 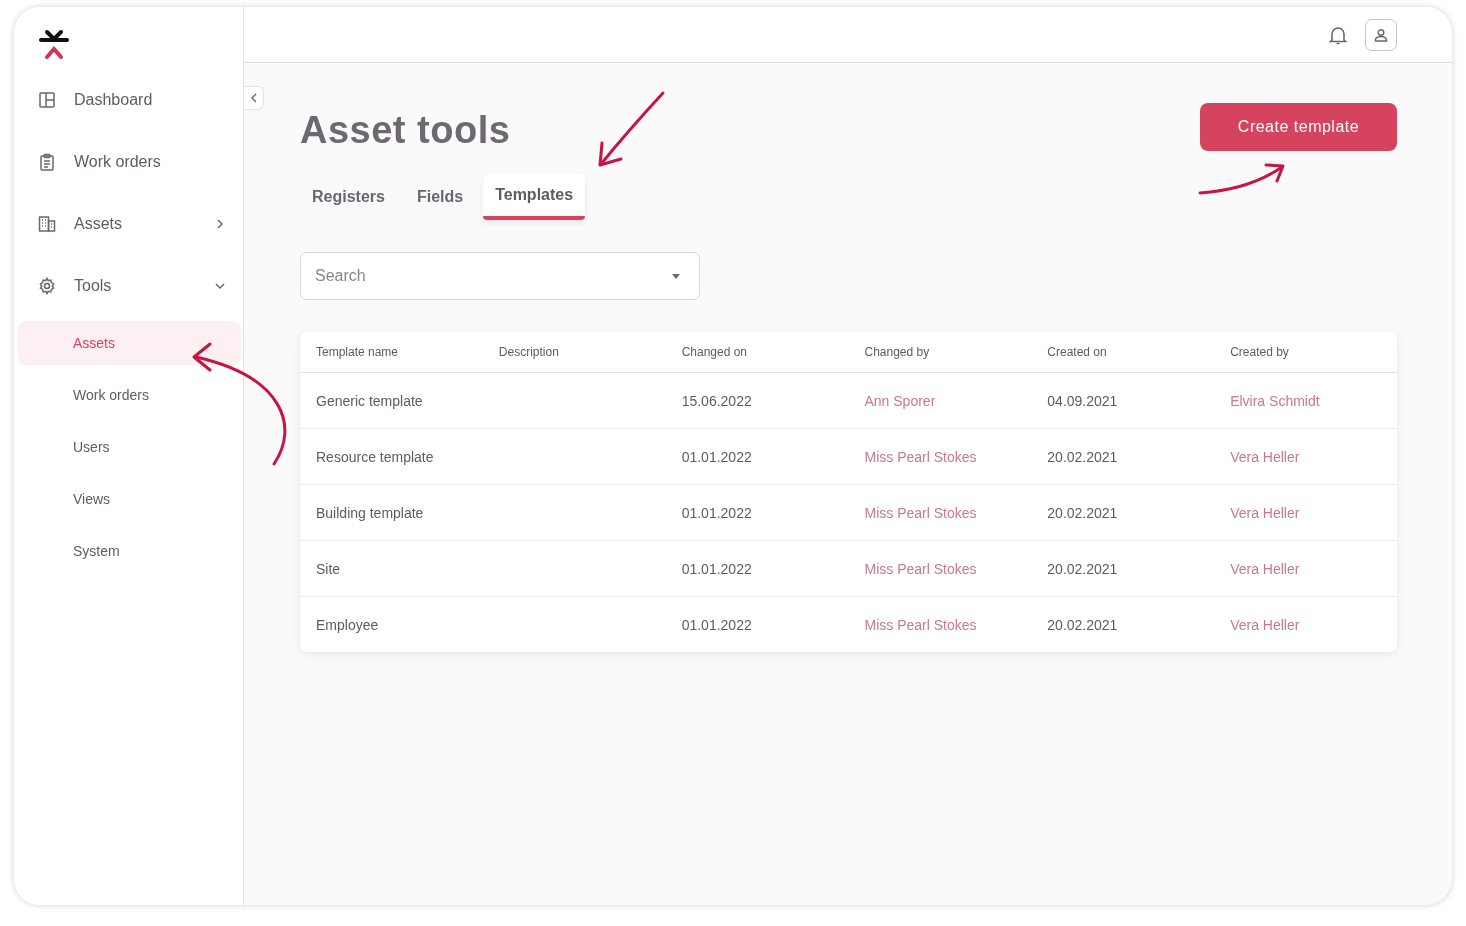 What do you see at coordinates (128, 224) in the screenshot?
I see `sidebar-item: Assets` at bounding box center [128, 224].